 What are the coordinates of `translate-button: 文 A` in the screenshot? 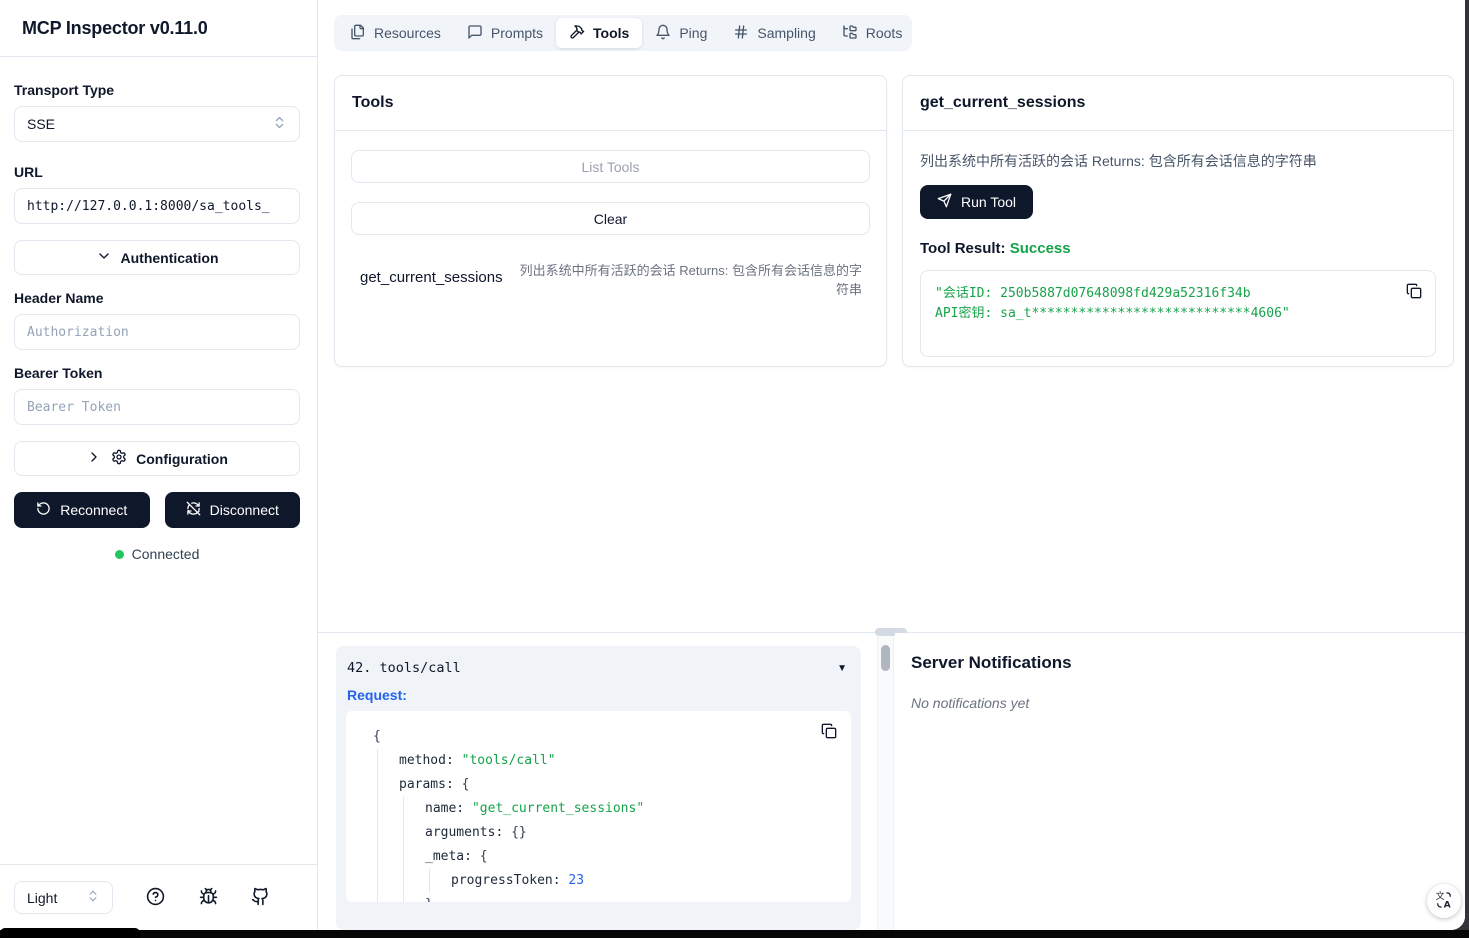 It's located at (1444, 901).